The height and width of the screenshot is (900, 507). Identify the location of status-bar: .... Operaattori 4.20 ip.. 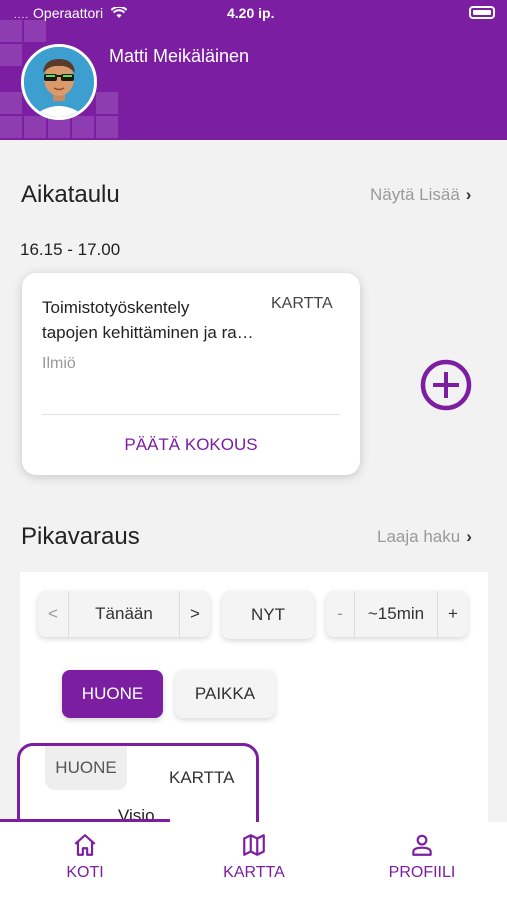
(253, 13).